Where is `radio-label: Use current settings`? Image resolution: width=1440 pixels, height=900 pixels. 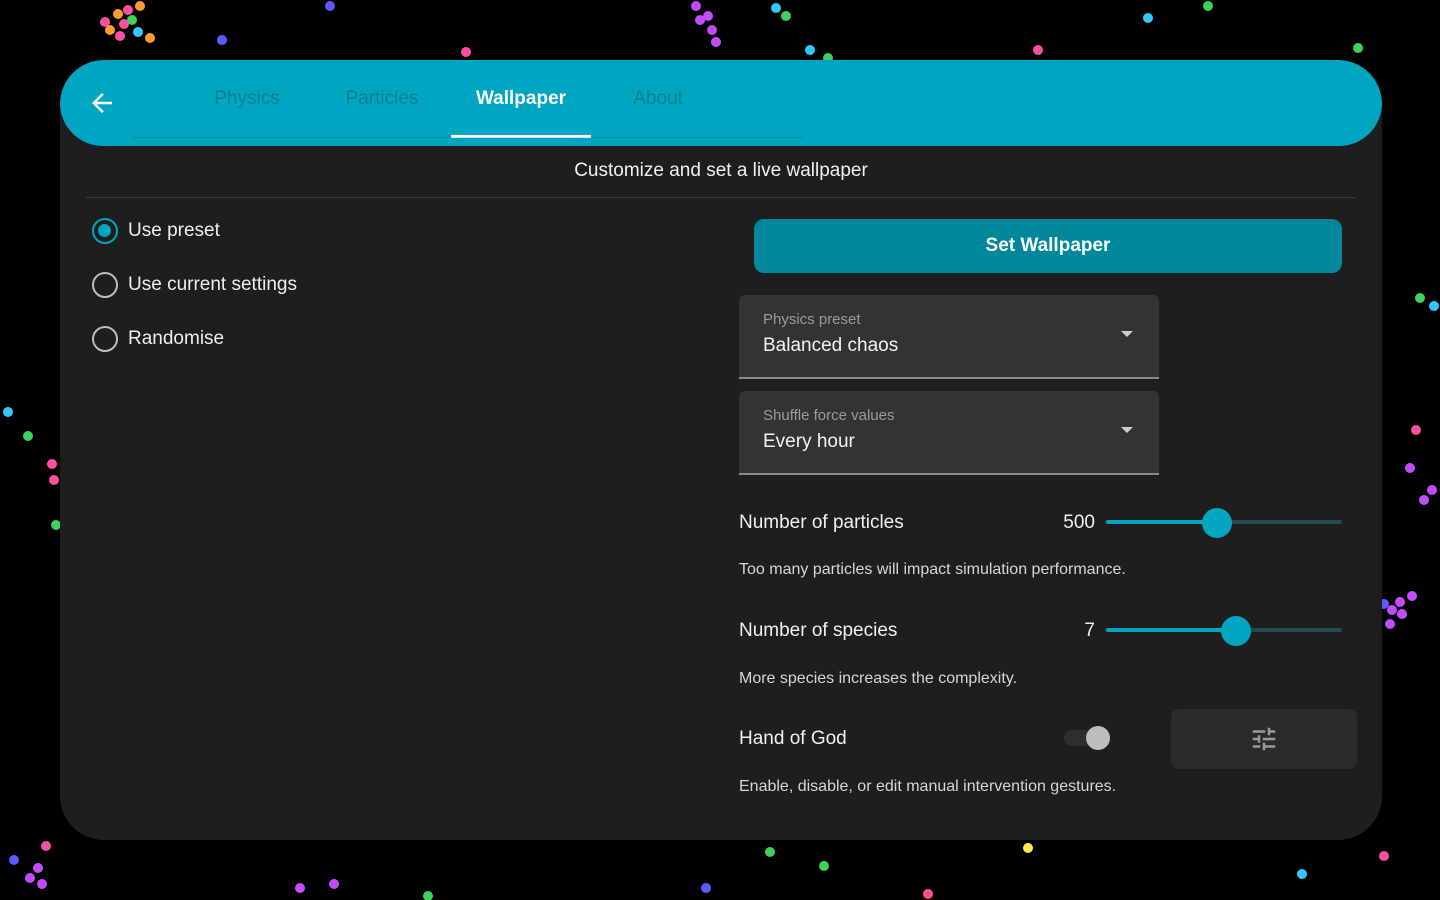 radio-label: Use current settings is located at coordinates (212, 284).